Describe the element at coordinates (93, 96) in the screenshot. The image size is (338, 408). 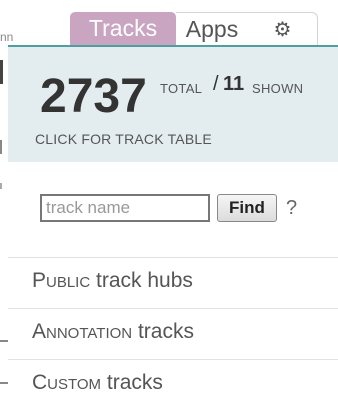
I see `total-count: 2737` at that location.